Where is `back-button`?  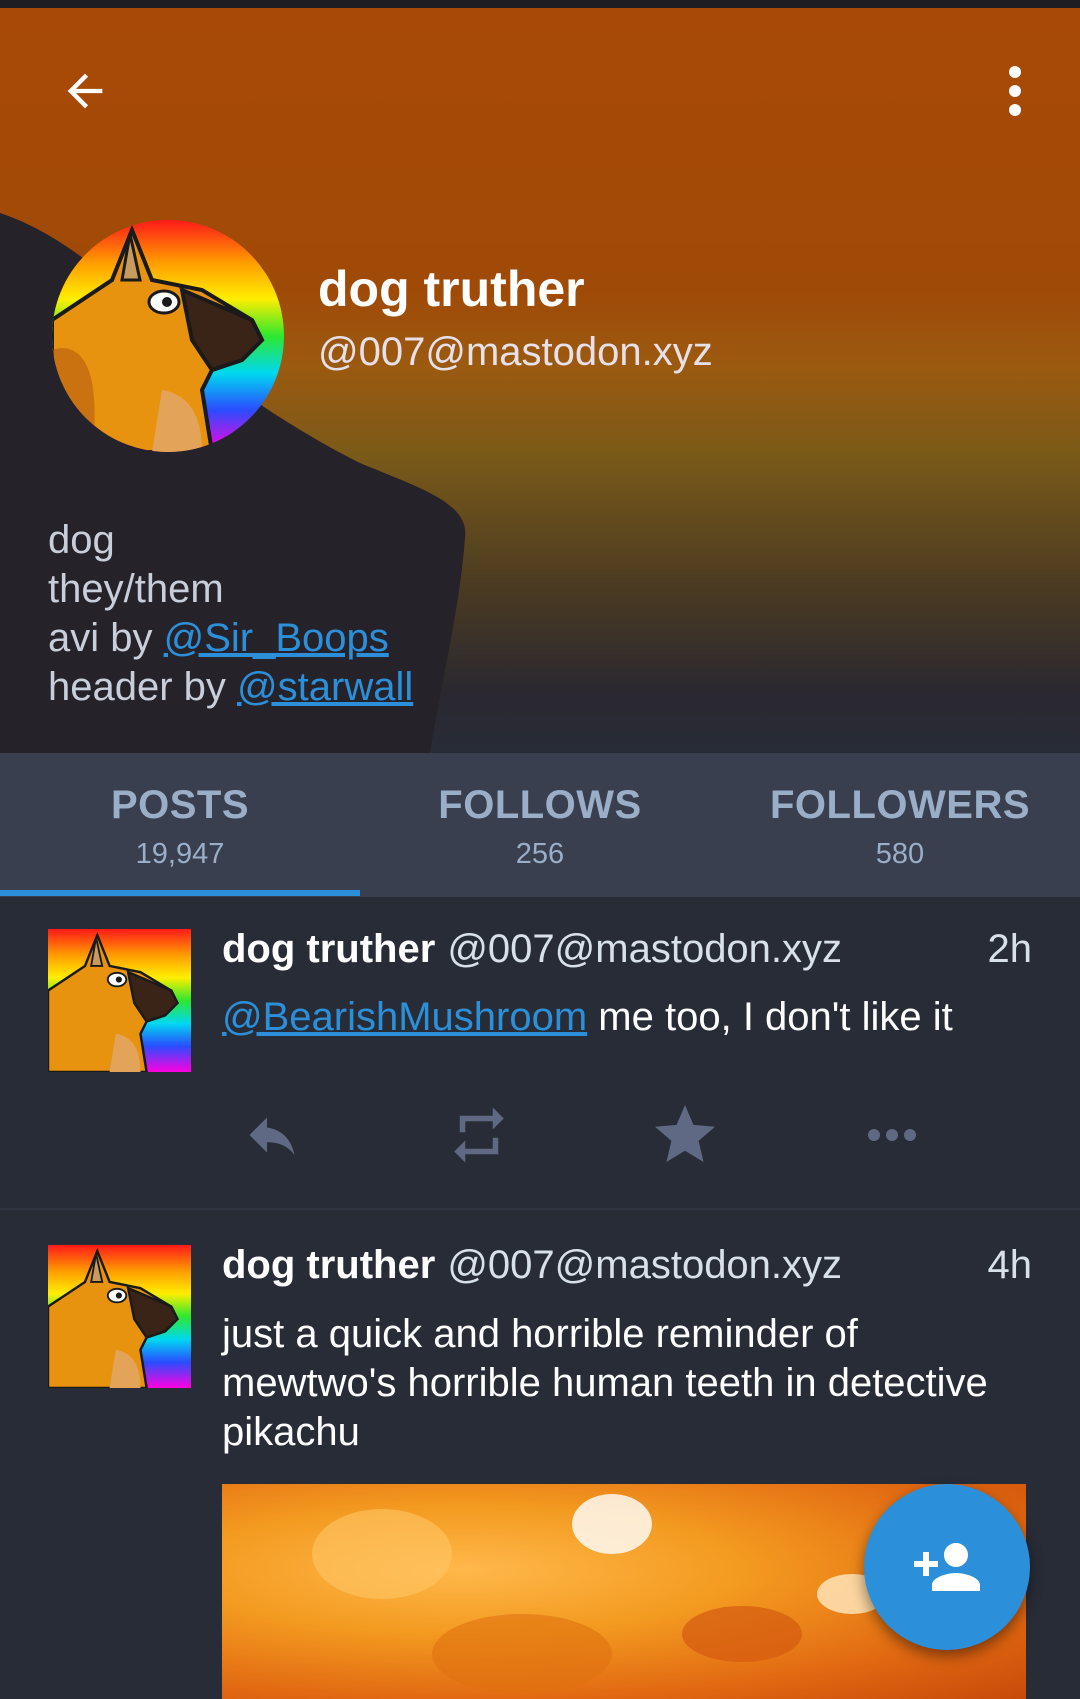 back-button is located at coordinates (85, 91).